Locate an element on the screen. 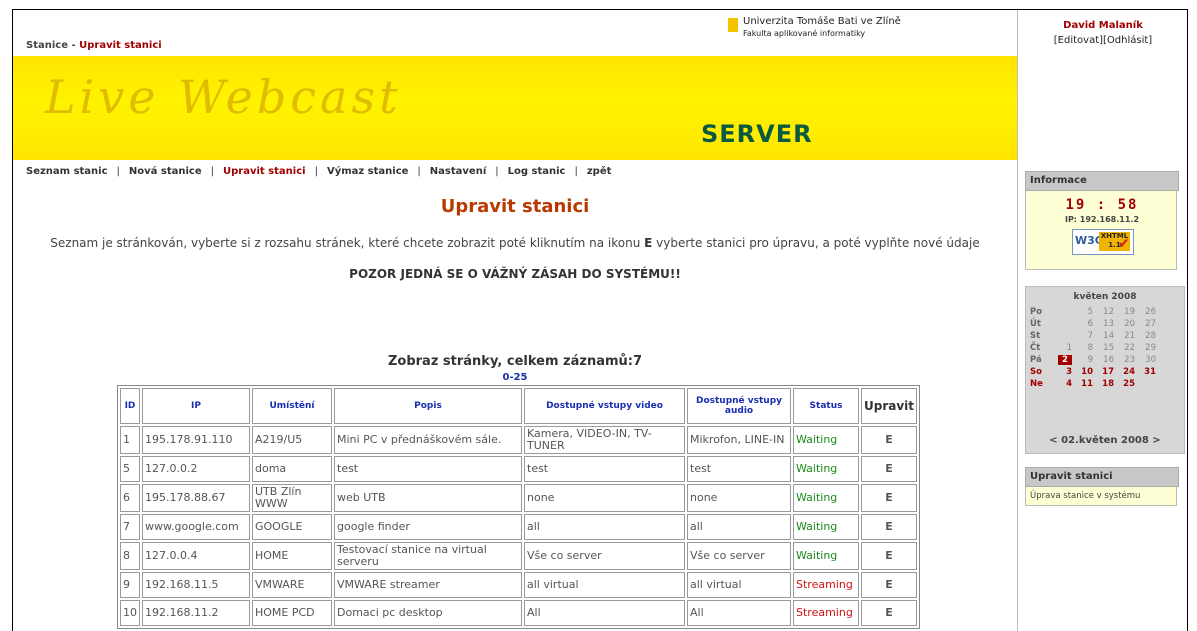  breadcrumb-root: Stanice is located at coordinates (47, 45).